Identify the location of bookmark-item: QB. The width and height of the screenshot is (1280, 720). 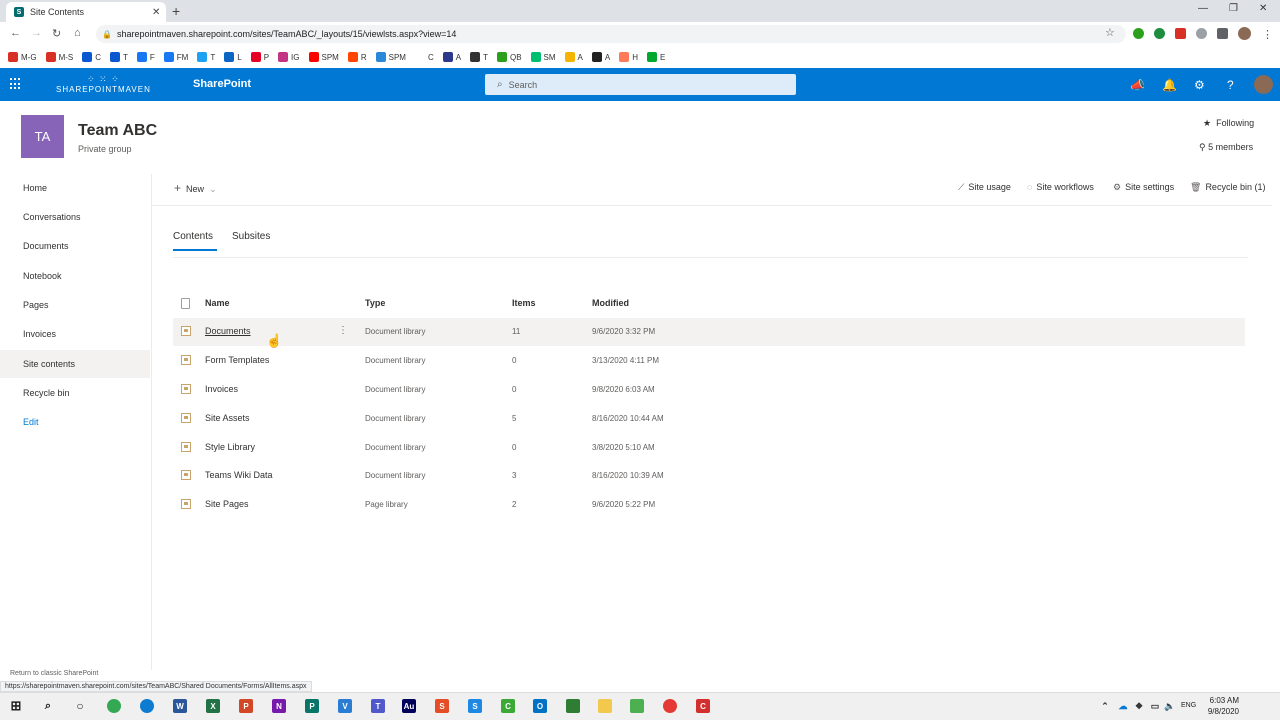
(509, 57).